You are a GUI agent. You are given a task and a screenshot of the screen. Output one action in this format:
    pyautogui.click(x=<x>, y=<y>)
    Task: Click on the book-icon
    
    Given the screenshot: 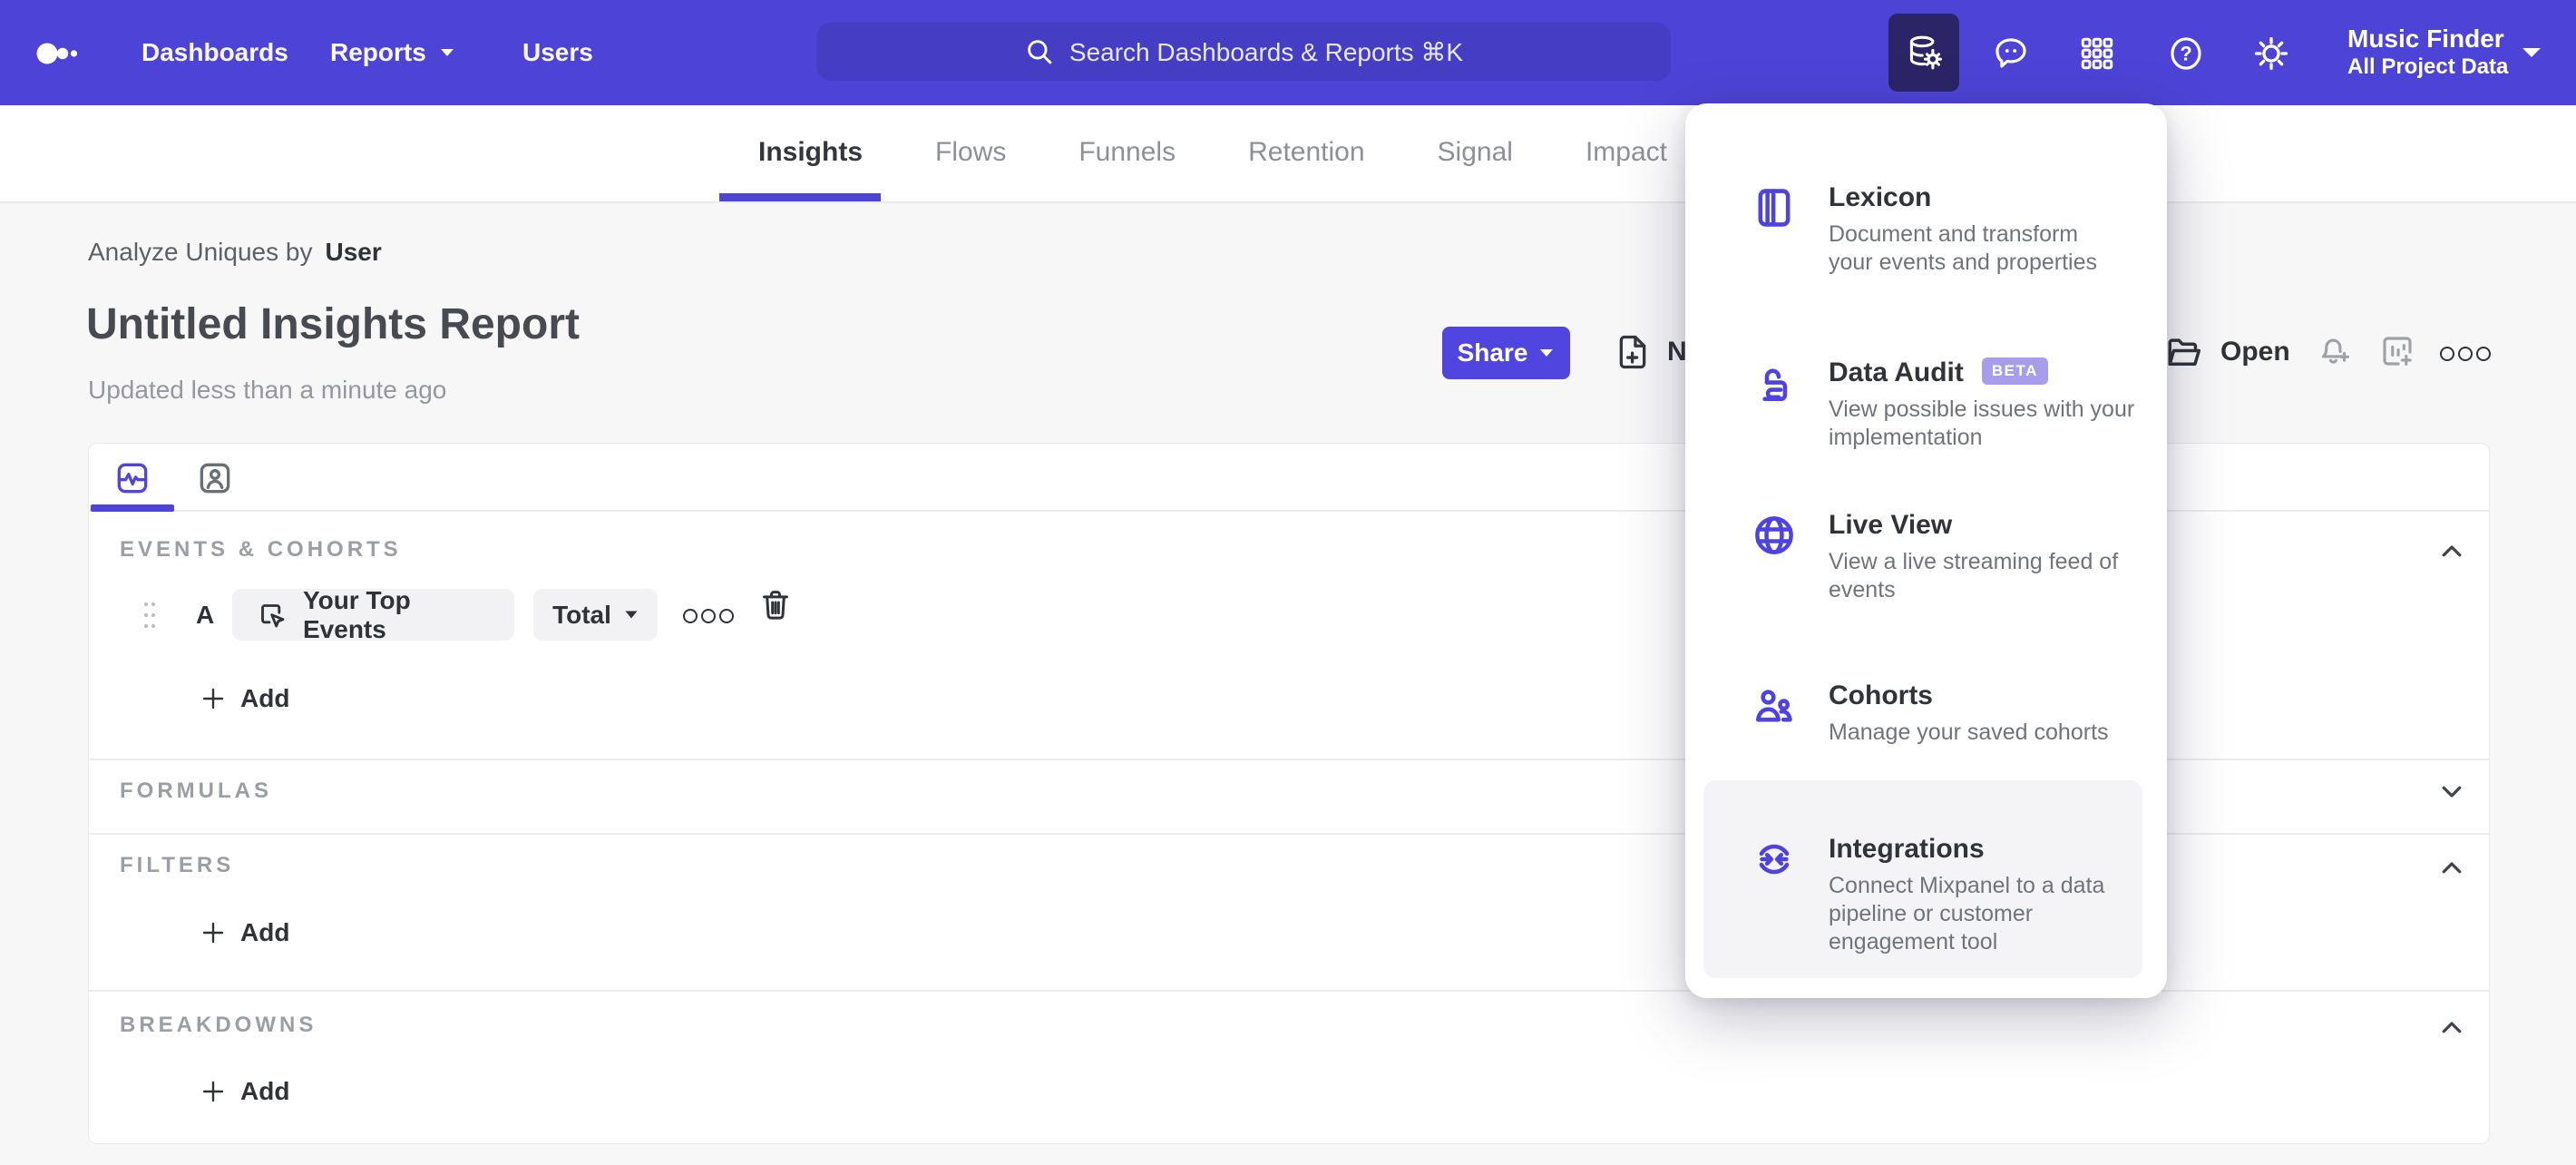 What is the action you would take?
    pyautogui.click(x=1774, y=207)
    